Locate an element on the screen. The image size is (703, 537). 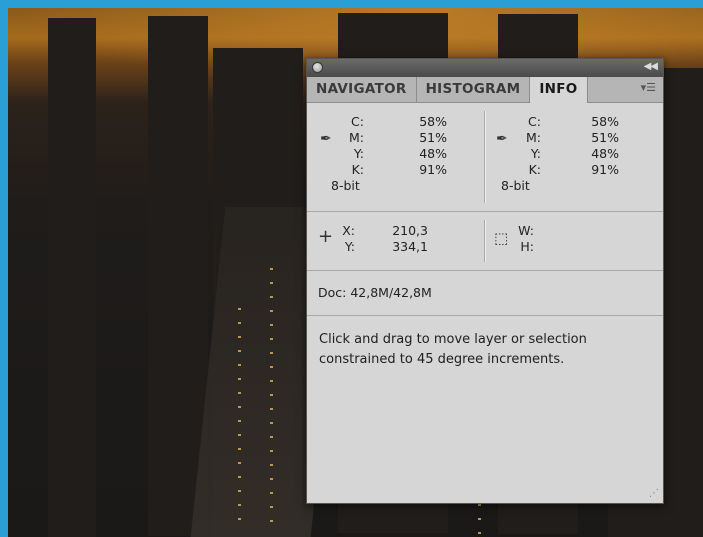
right-bit-depth: 8-bit is located at coordinates (515, 185).